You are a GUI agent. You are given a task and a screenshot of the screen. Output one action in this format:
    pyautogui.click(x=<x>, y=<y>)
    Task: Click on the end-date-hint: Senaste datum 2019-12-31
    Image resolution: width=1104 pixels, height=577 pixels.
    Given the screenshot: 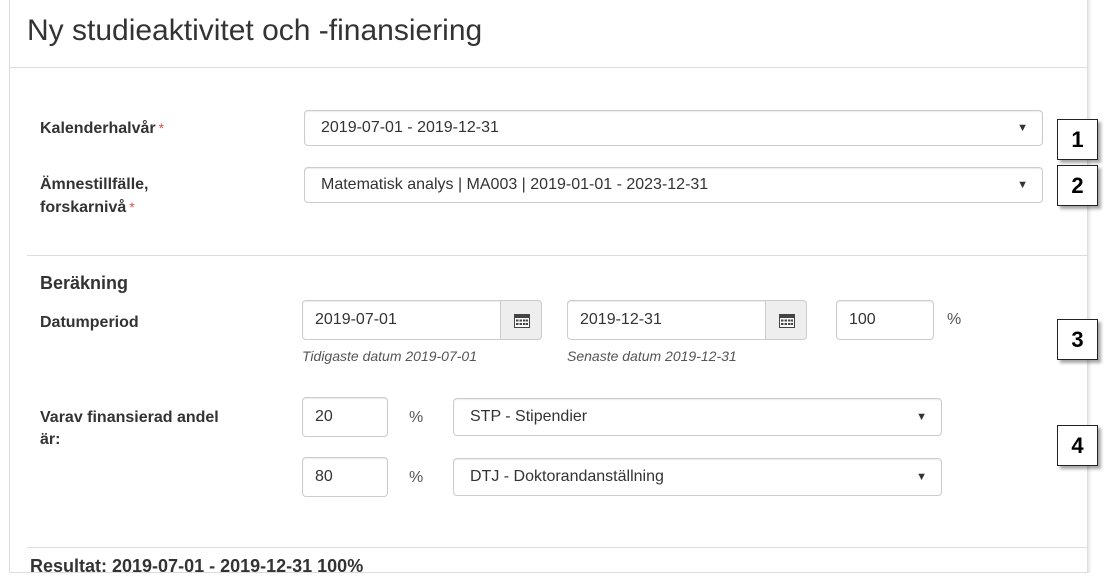 What is the action you would take?
    pyautogui.click(x=652, y=356)
    